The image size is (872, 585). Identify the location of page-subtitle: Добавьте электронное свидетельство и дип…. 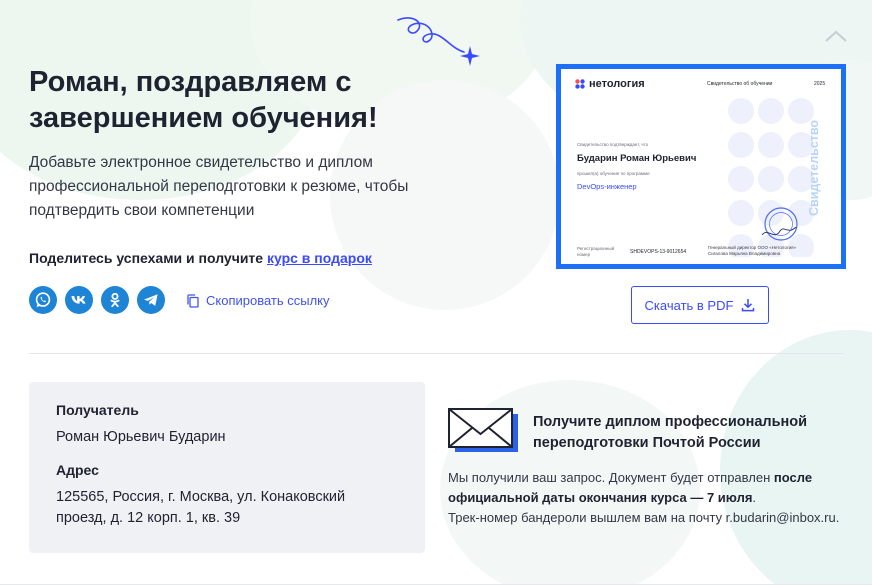
(219, 186).